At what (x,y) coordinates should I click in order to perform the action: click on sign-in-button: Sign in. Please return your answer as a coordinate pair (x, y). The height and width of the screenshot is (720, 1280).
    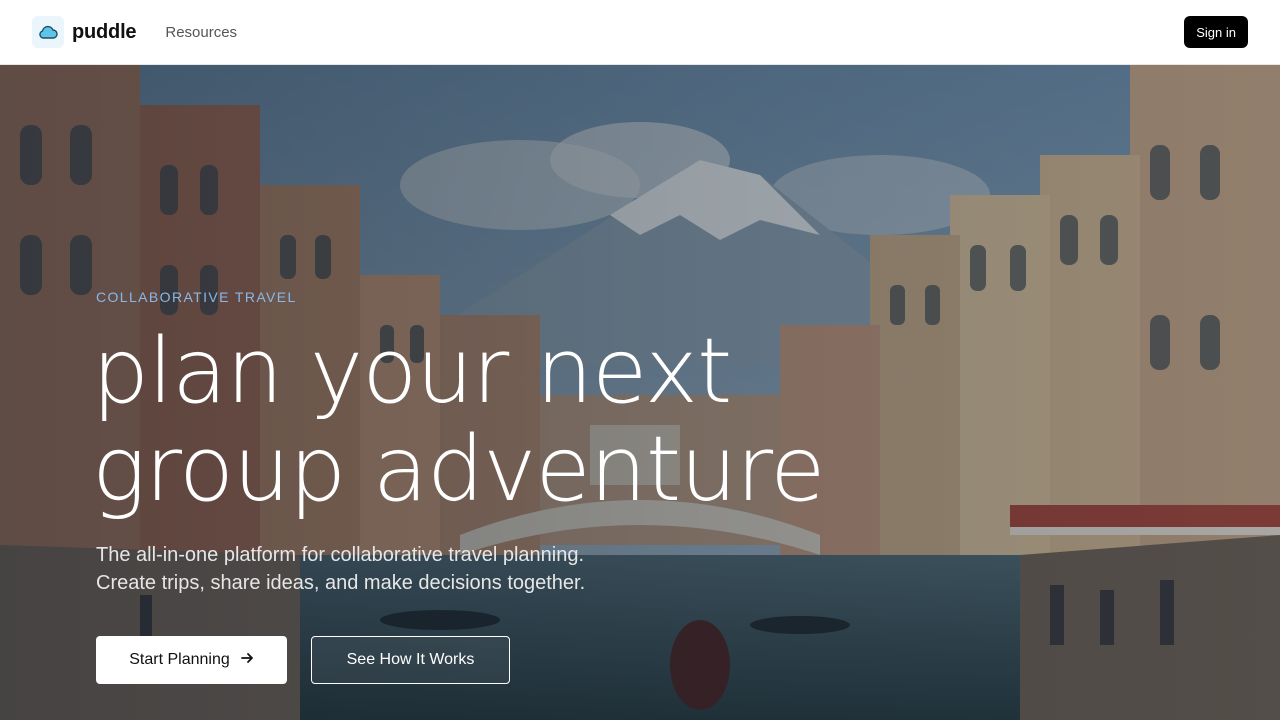
    Looking at the image, I should click on (1216, 32).